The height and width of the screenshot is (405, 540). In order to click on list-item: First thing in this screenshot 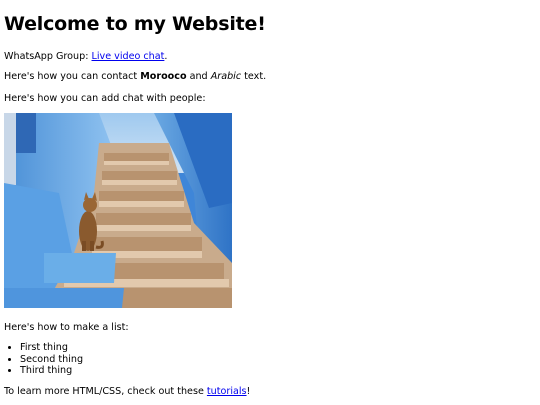, I will do `click(51, 348)`.